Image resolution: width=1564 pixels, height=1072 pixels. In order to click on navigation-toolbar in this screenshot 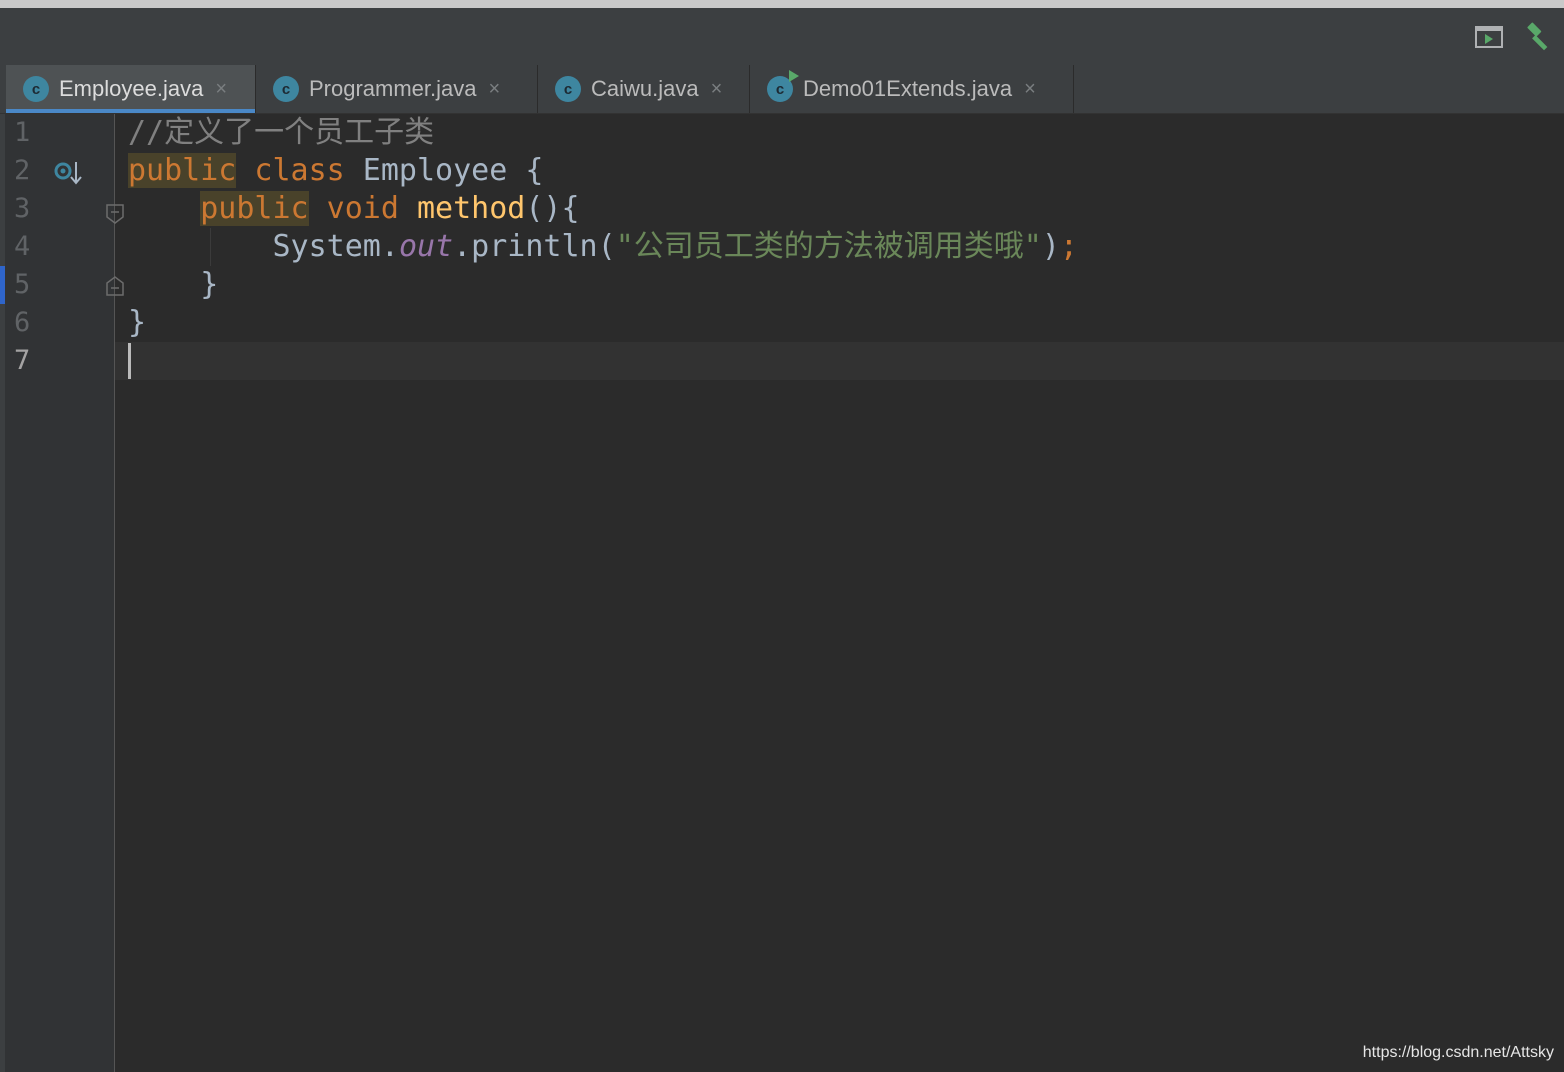, I will do `click(782, 37)`.